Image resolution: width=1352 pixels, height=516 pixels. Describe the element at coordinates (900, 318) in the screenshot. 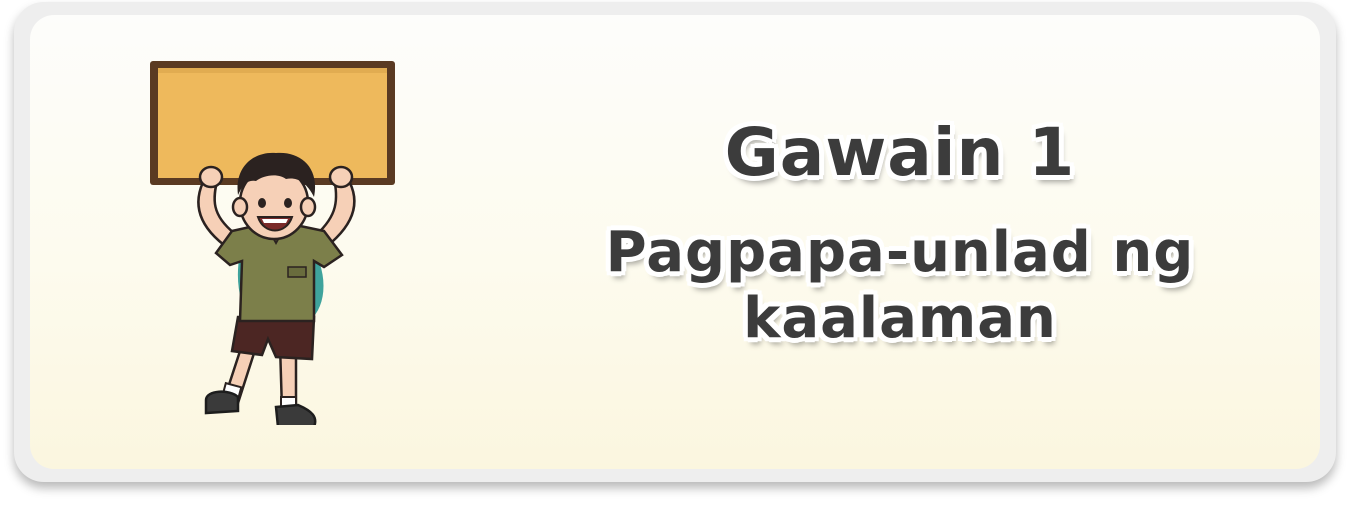

I see `activity-subtitle-line-2: kaalaman` at that location.